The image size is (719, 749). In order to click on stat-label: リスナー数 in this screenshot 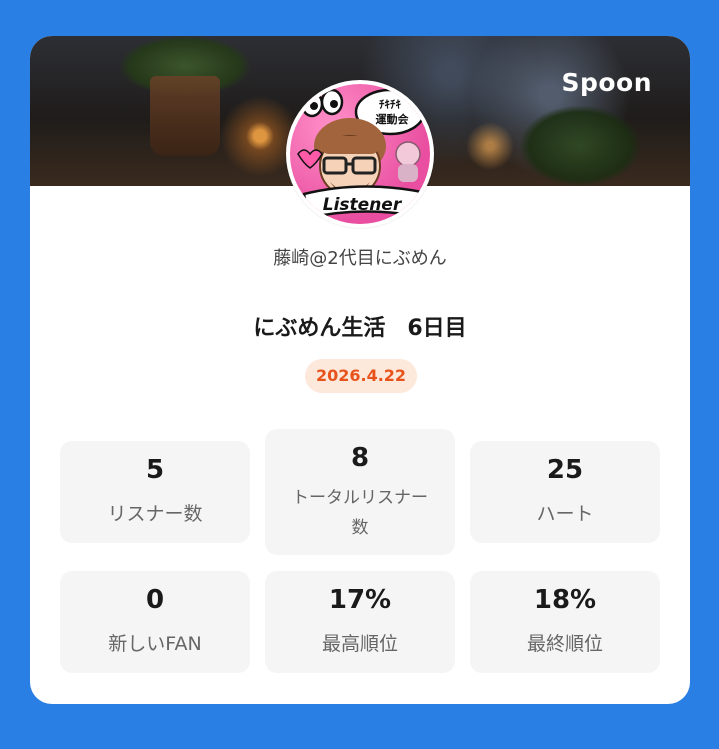, I will do `click(155, 514)`.